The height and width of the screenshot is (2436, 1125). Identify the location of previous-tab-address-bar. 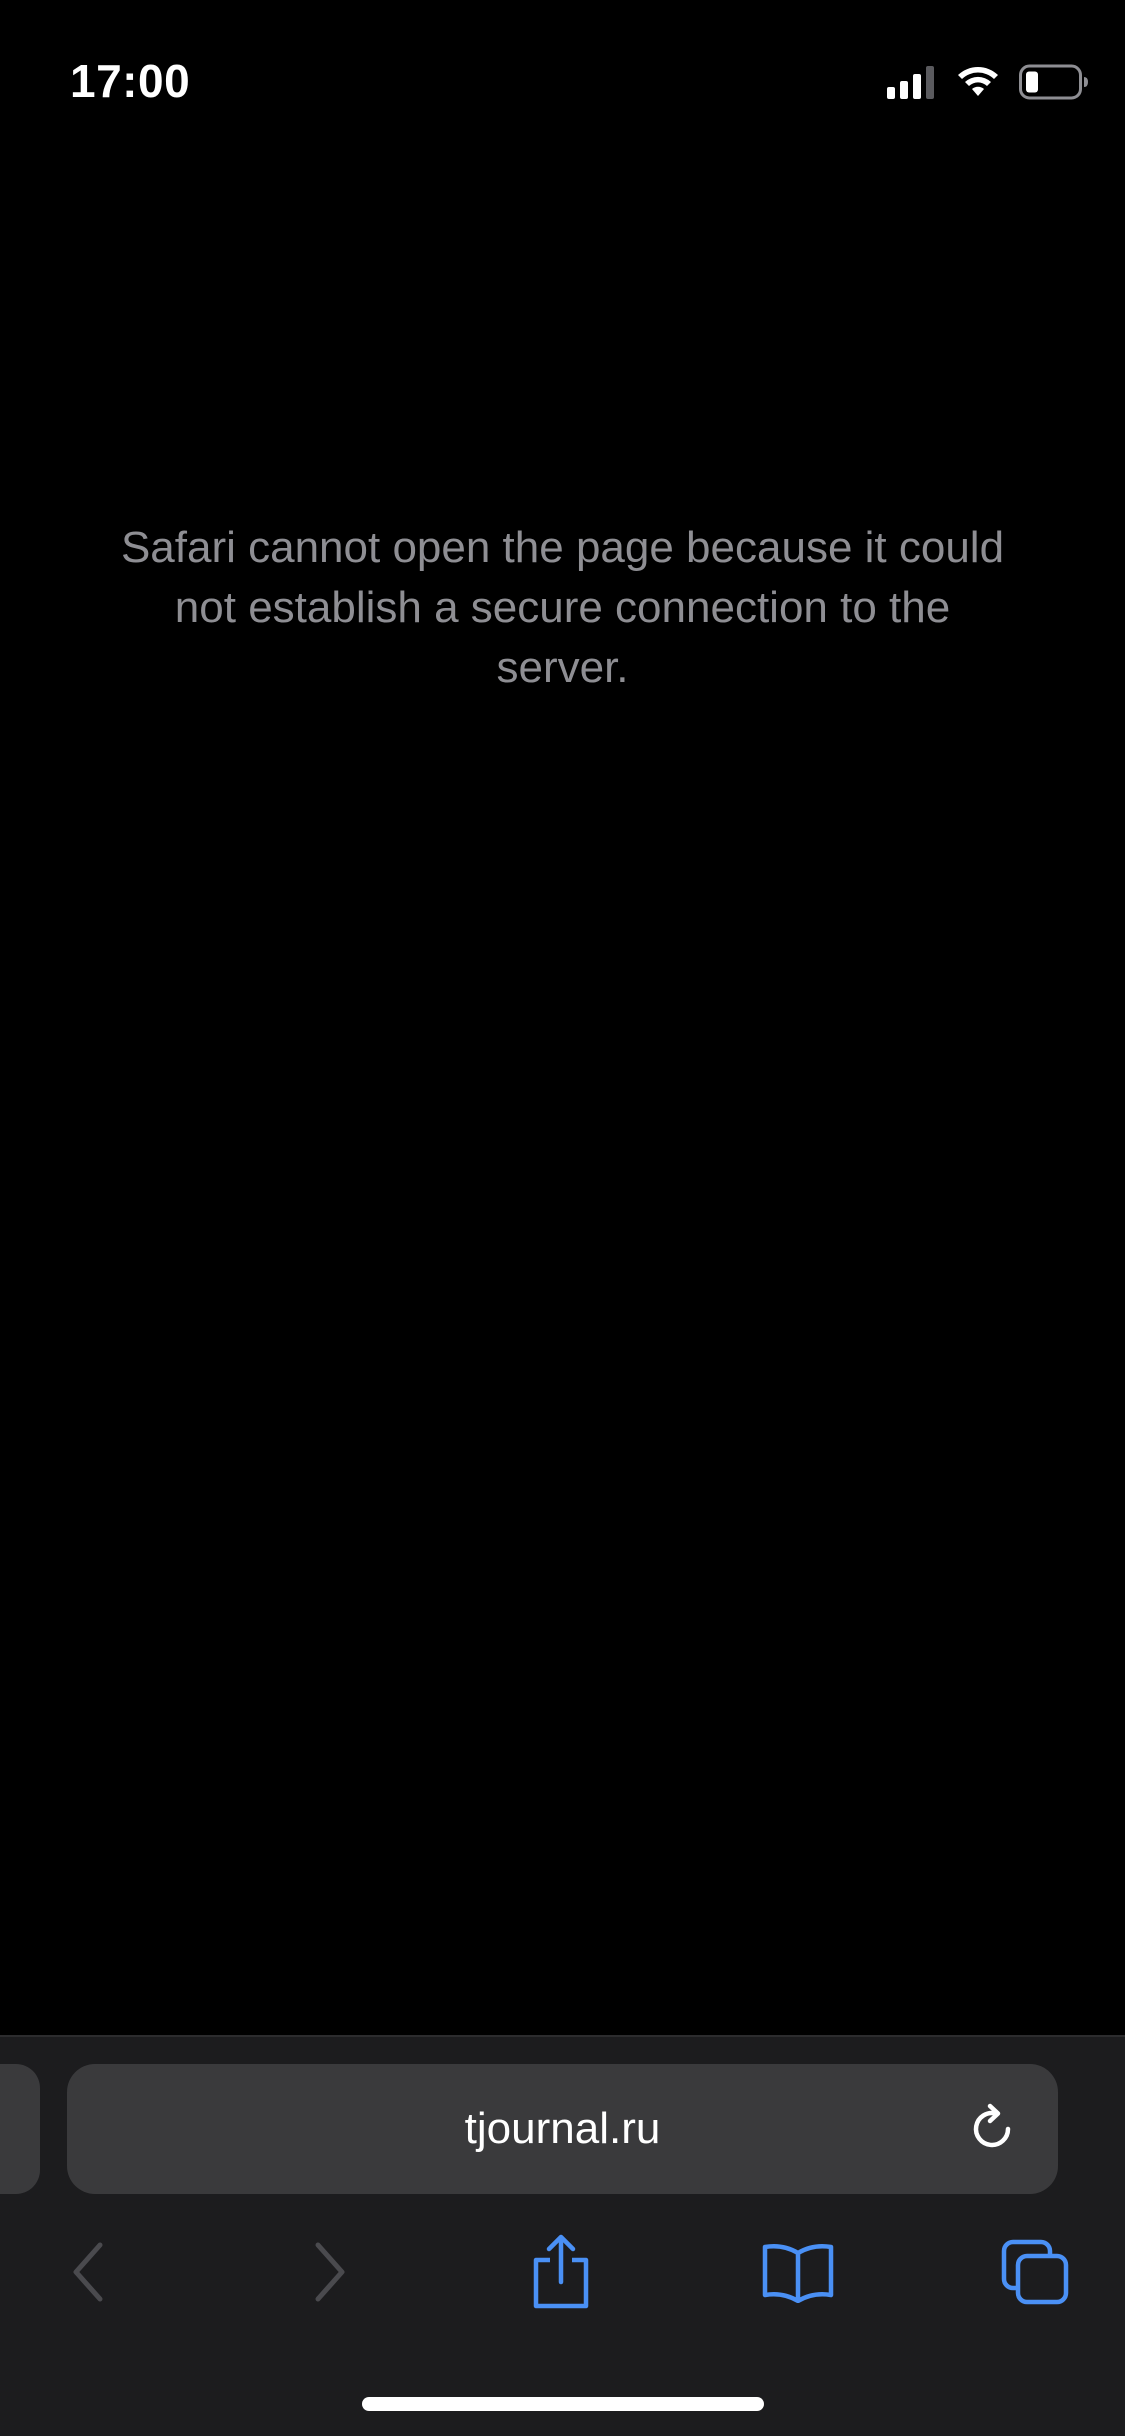
(20, 2129).